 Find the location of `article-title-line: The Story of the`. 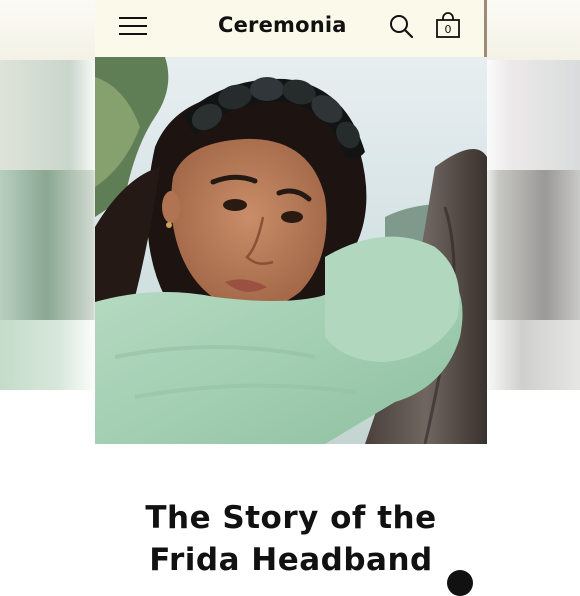

article-title-line: The Story of the is located at coordinates (291, 518).